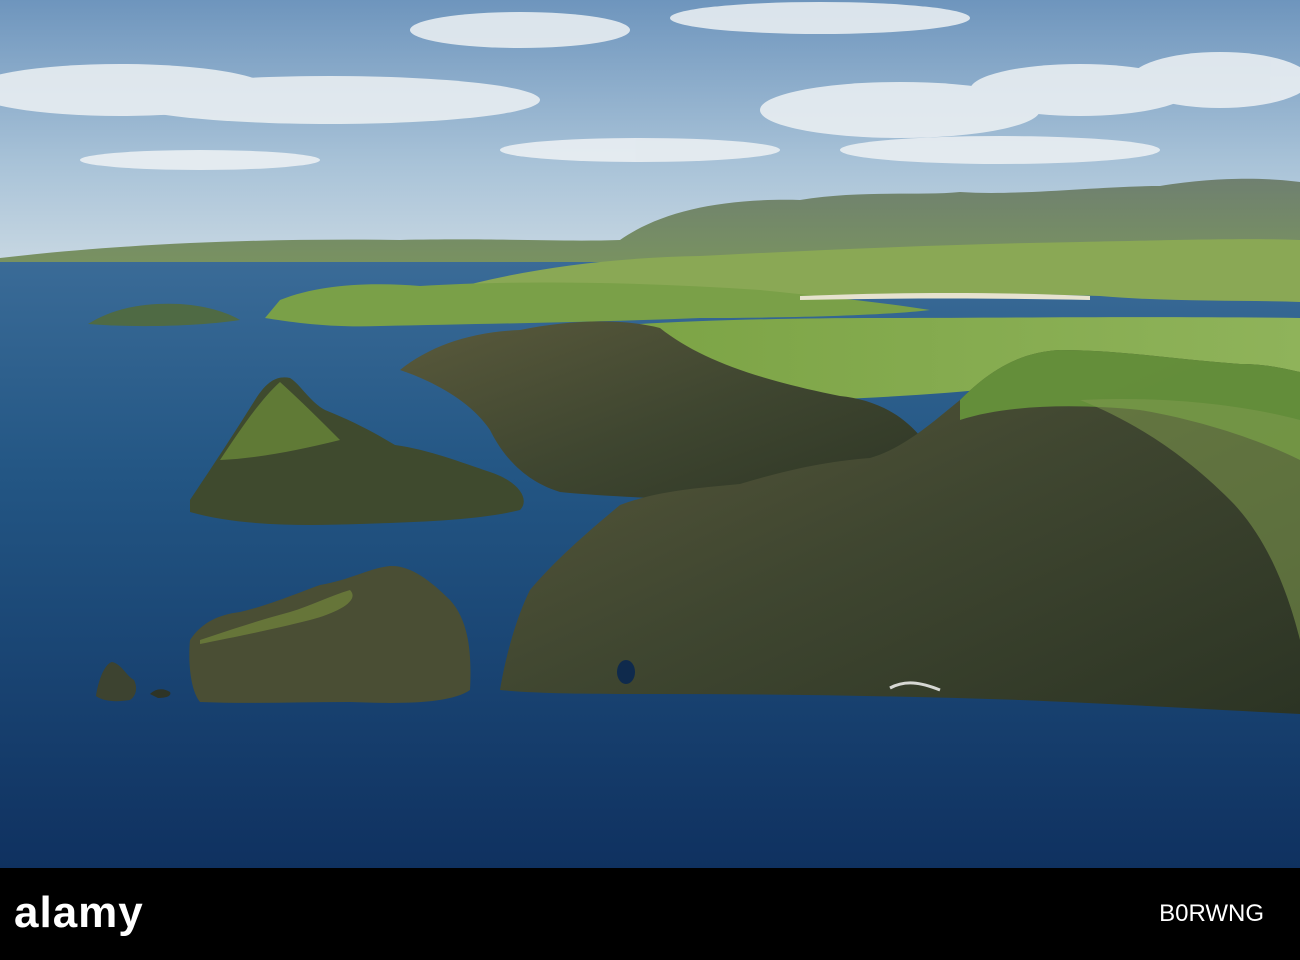 This screenshot has width=1300, height=960. Describe the element at coordinates (1211, 913) in the screenshot. I see `stock-image-code: B0RWNG` at that location.